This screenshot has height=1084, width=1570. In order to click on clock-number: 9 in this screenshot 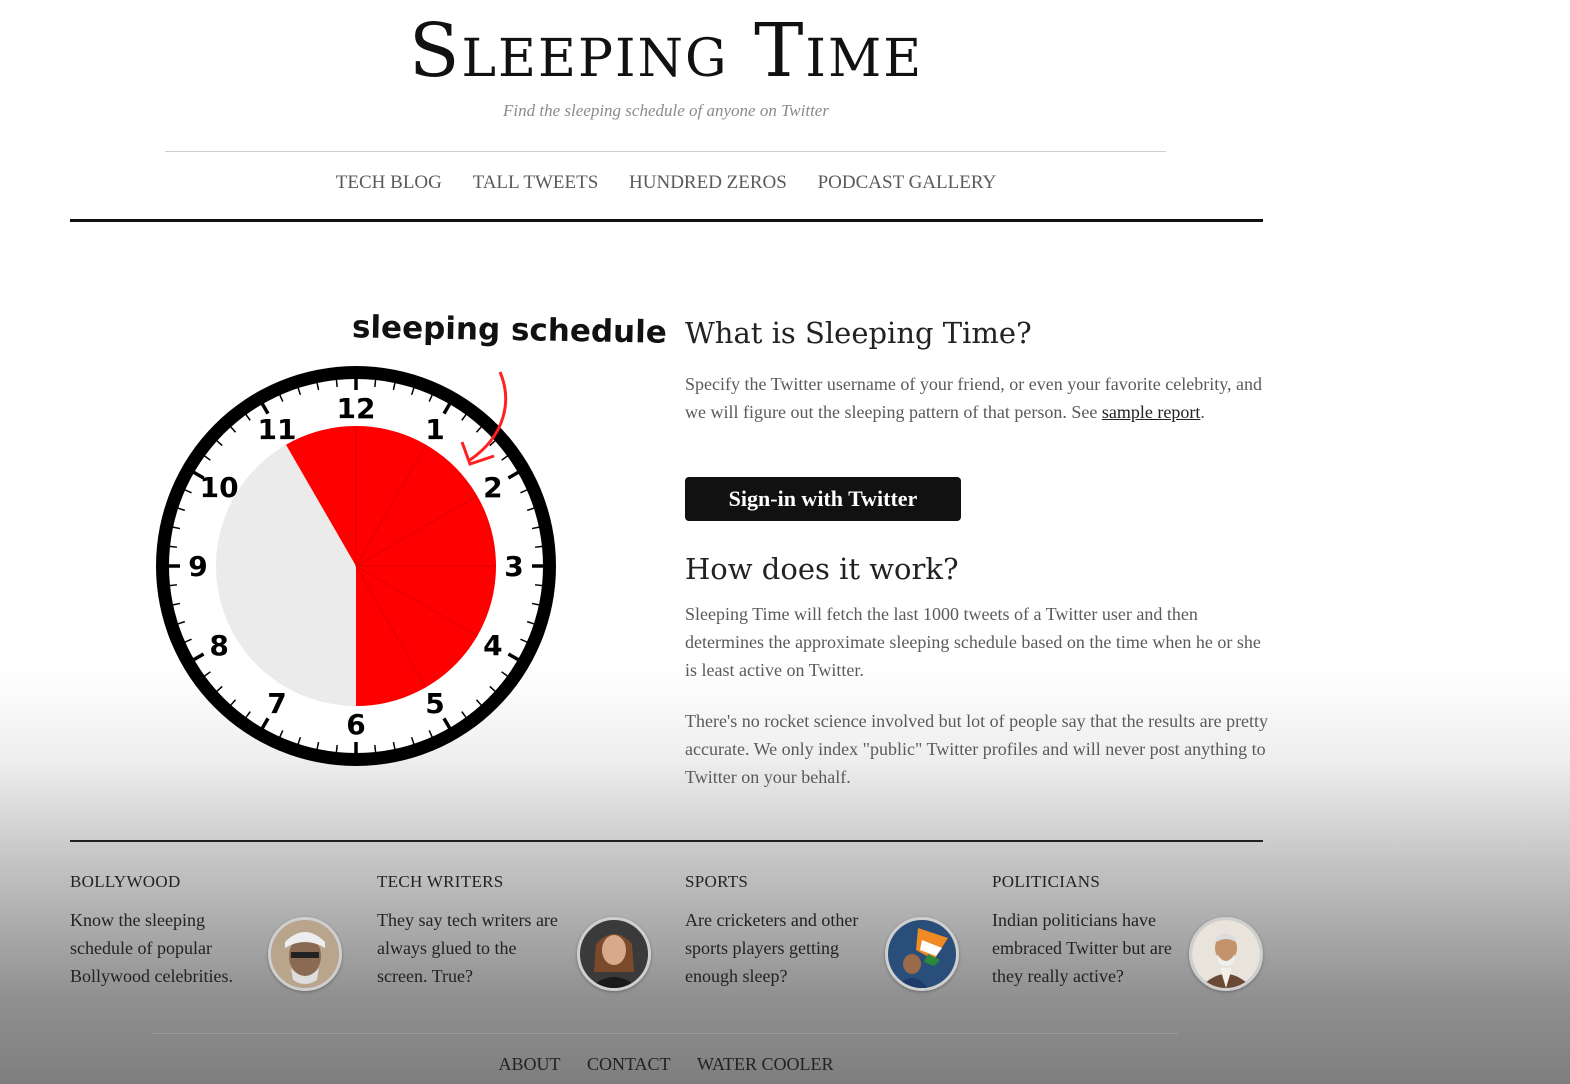, I will do `click(197, 566)`.